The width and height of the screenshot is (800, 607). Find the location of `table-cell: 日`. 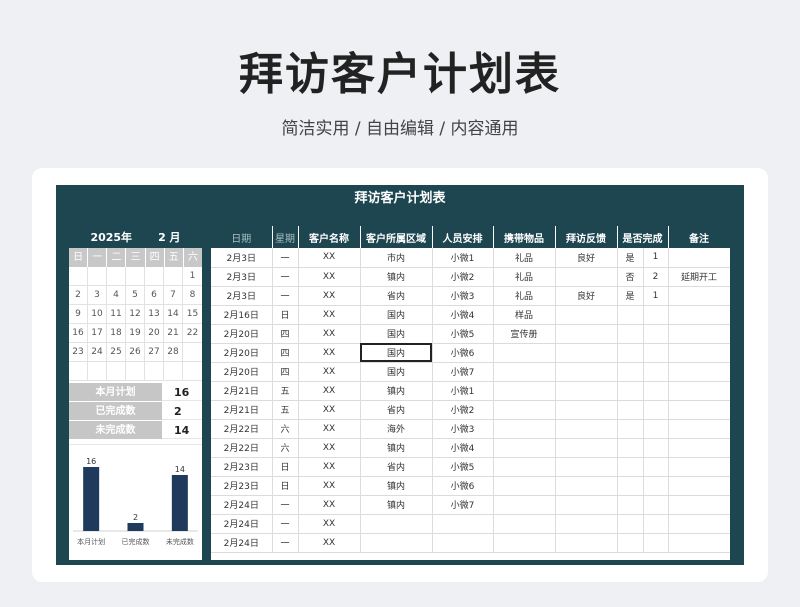

table-cell: 日 is located at coordinates (285, 486).